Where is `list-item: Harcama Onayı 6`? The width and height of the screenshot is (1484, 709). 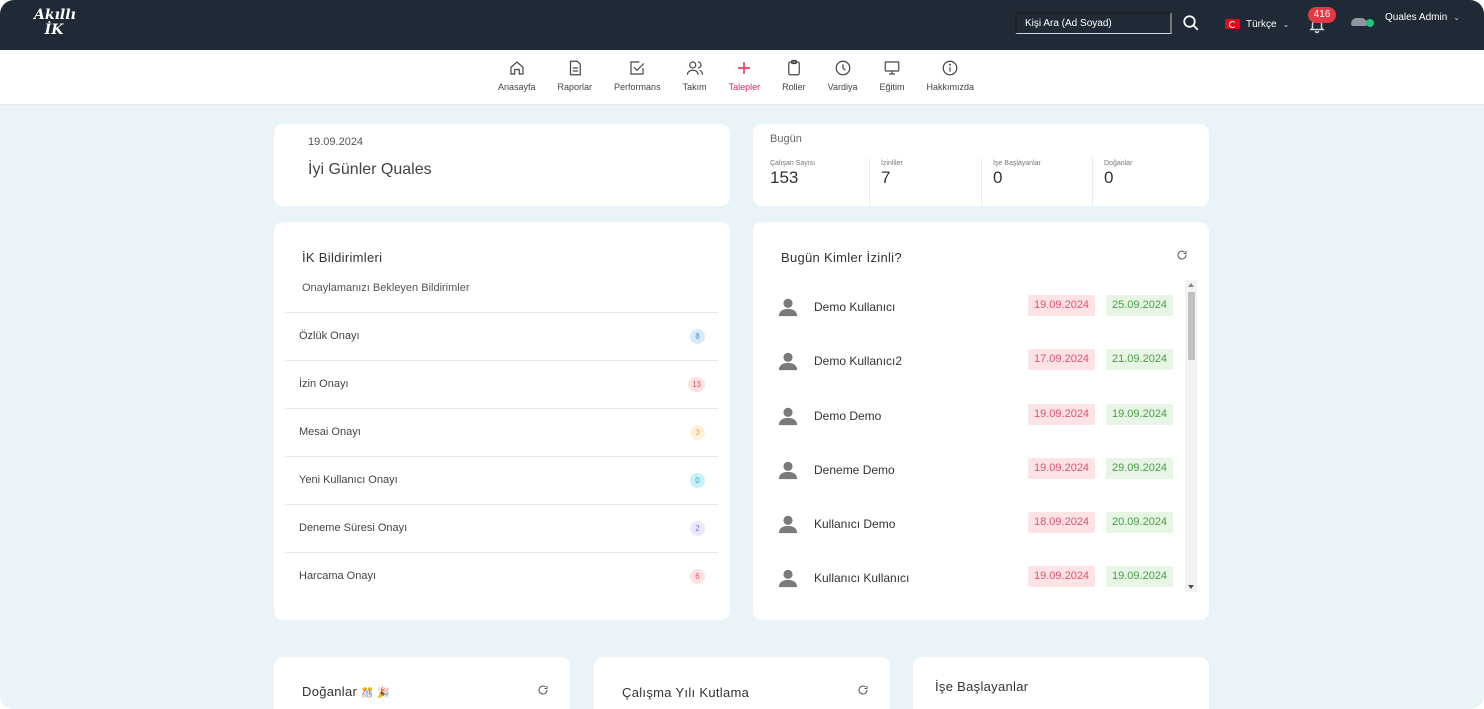
list-item: Harcama Onayı 6 is located at coordinates (501, 576).